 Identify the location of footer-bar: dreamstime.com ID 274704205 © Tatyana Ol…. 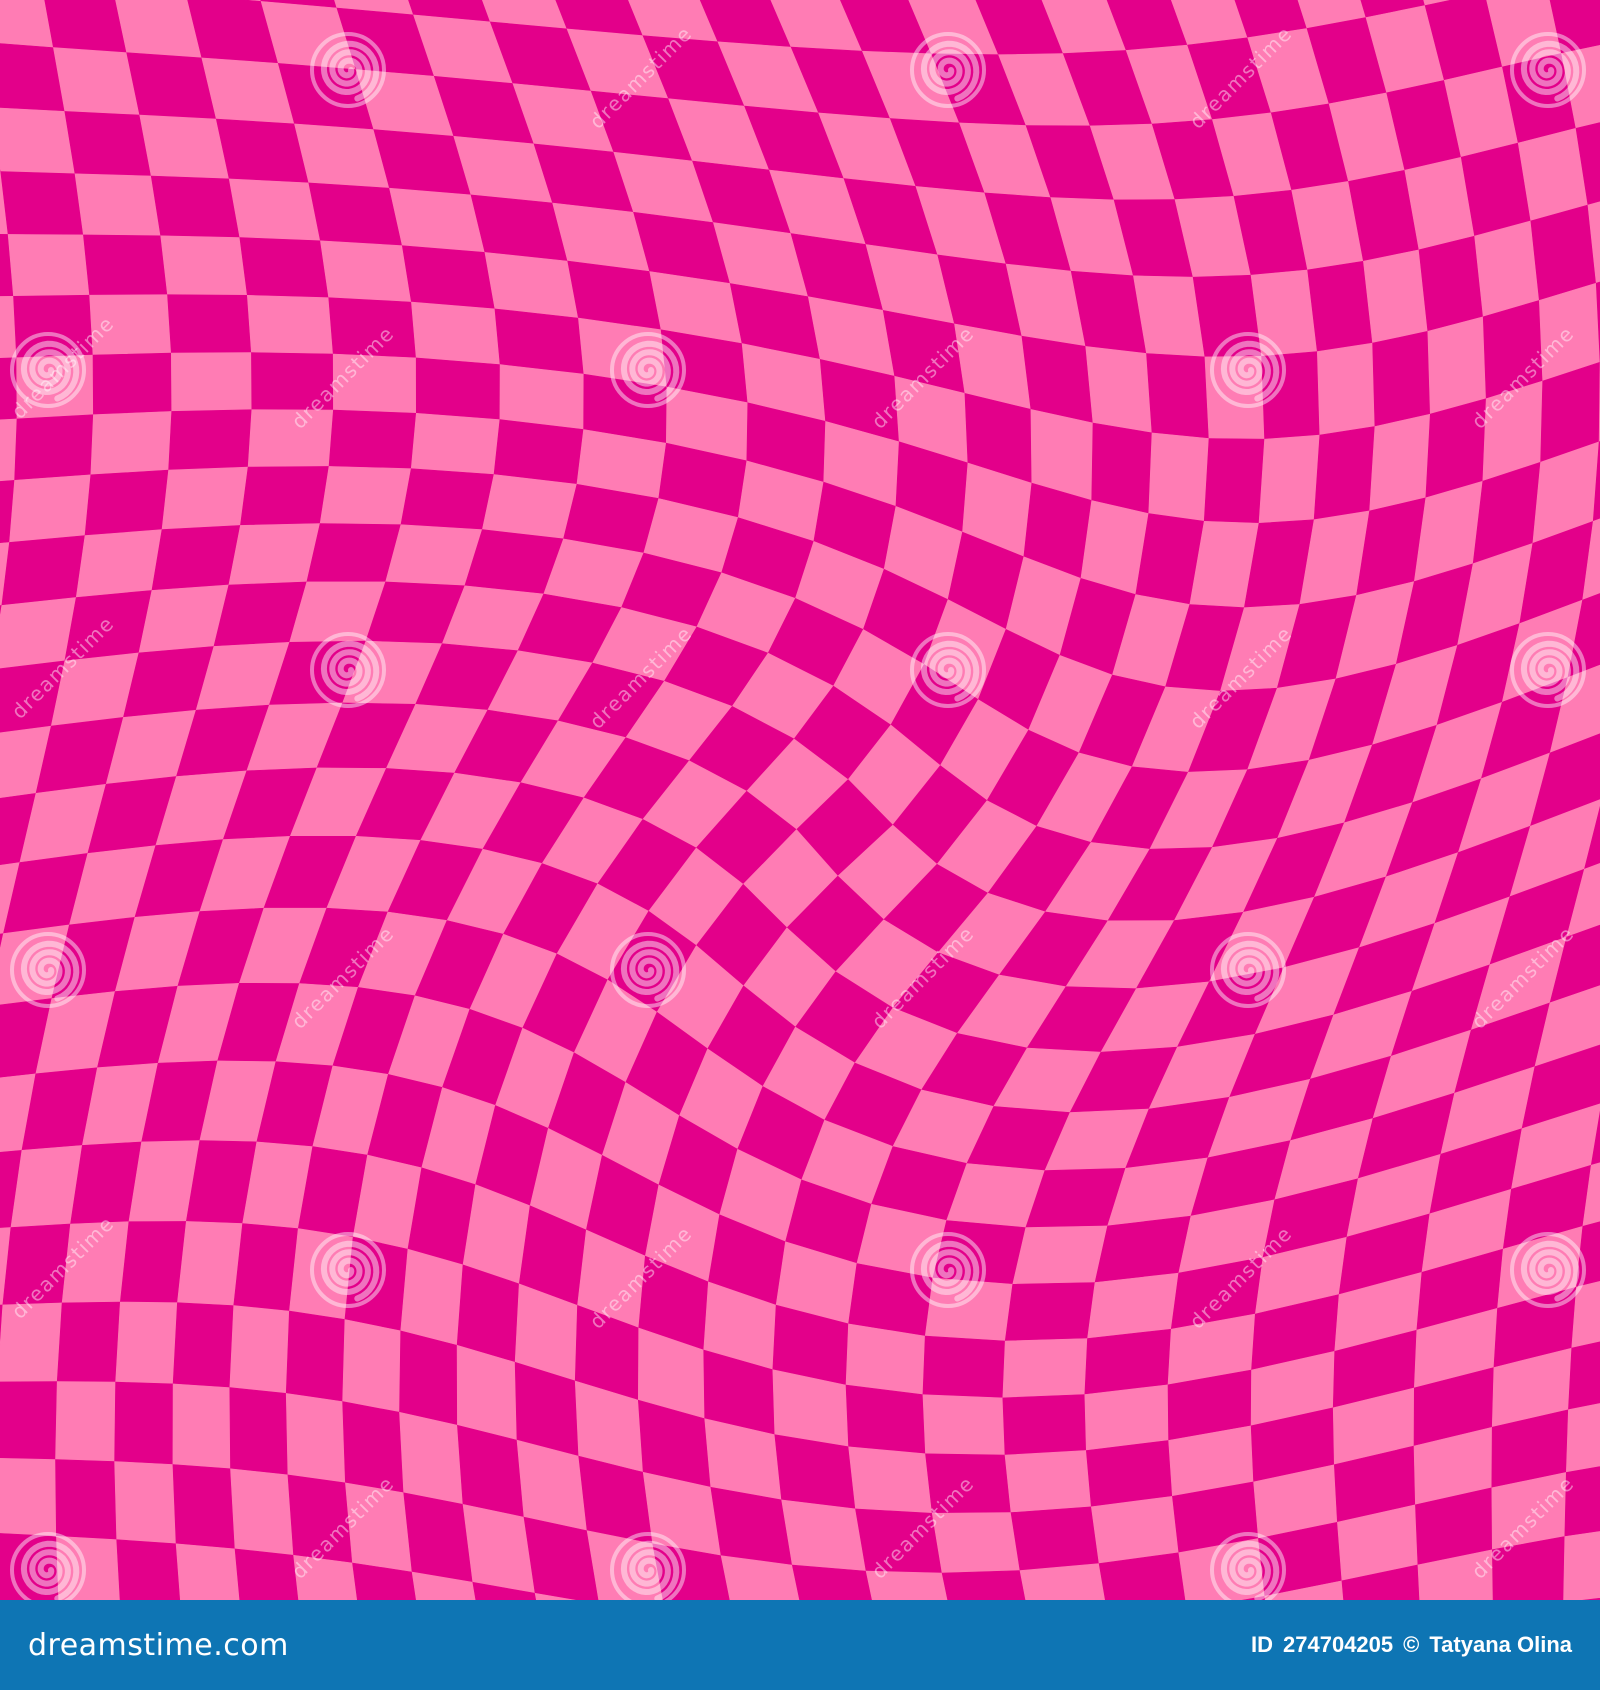
(800, 1645).